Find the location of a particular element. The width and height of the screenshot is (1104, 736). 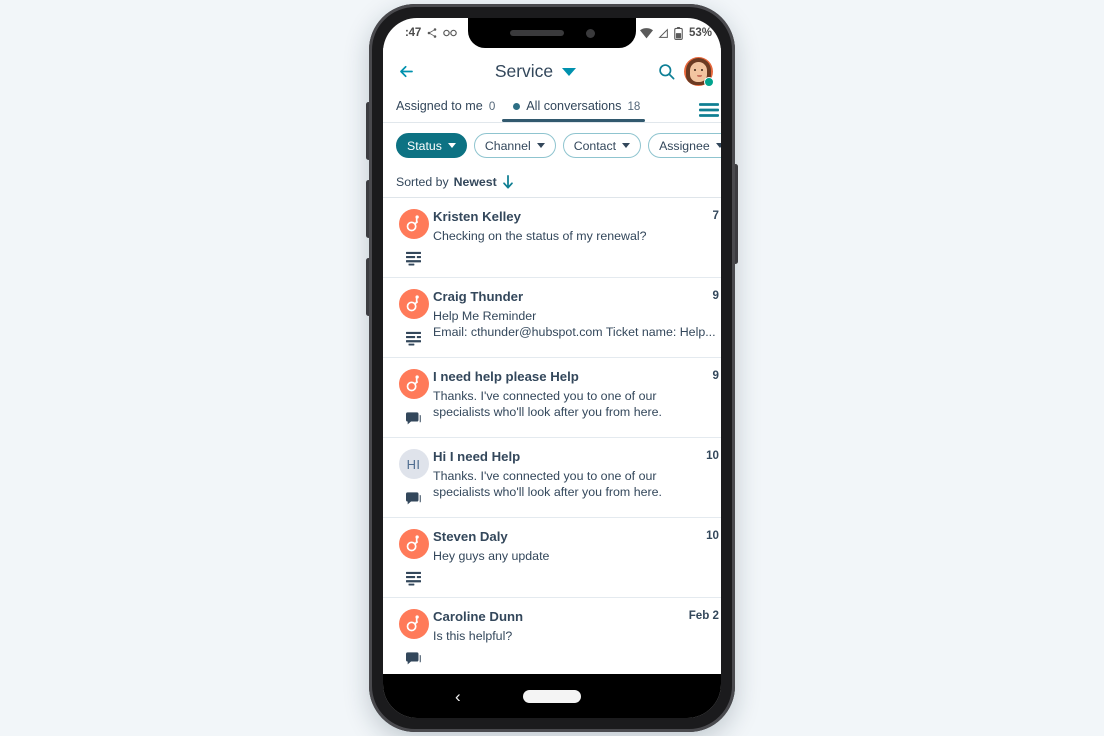

conversation-timestamp: Feb 2 is located at coordinates (703, 615).